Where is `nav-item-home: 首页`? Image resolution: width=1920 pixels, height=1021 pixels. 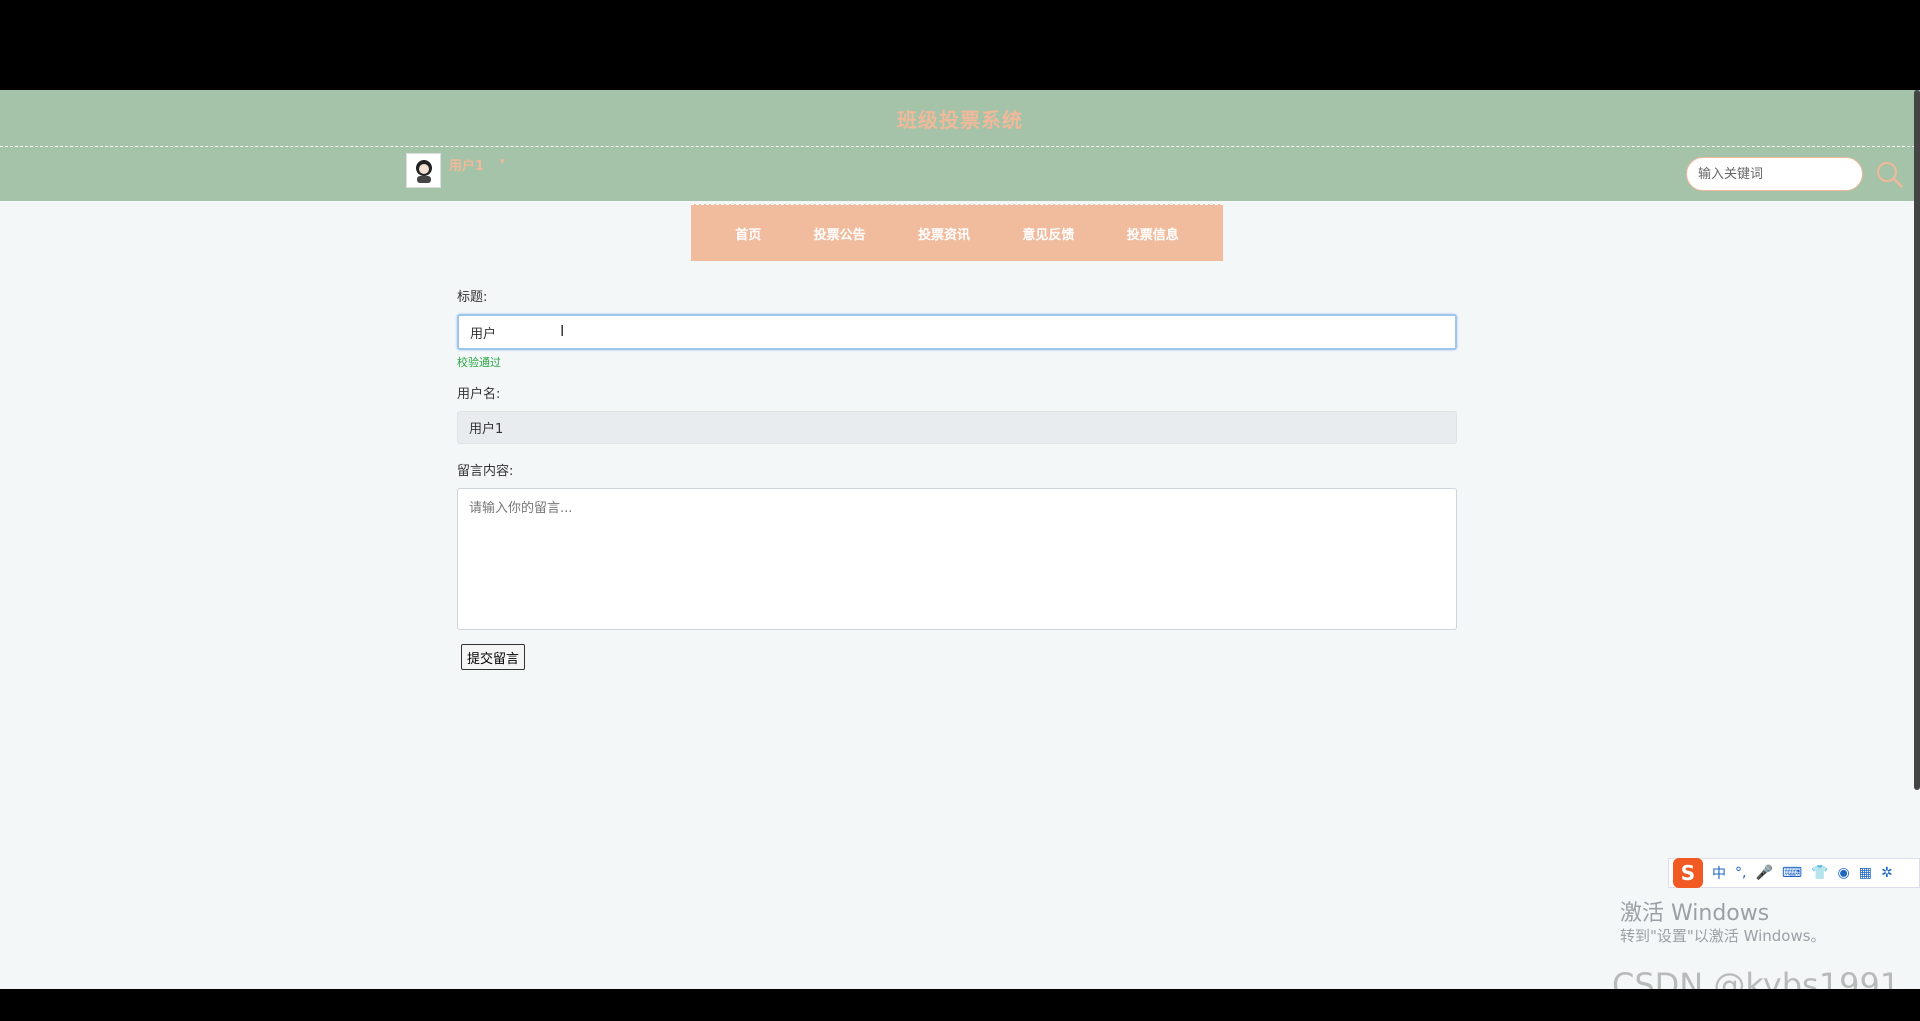
nav-item-home: 首页 is located at coordinates (748, 233).